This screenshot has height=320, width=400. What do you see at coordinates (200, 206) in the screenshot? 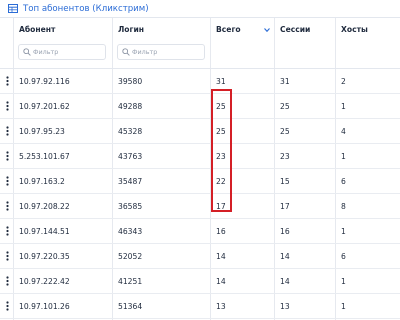
I see `table-row: 10.97.208.22 36585 17 17 8` at bounding box center [200, 206].